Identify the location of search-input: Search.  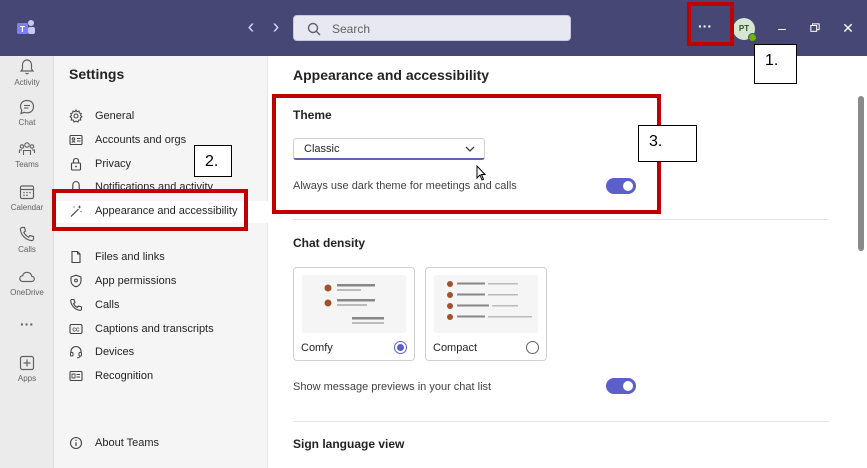
(432, 28).